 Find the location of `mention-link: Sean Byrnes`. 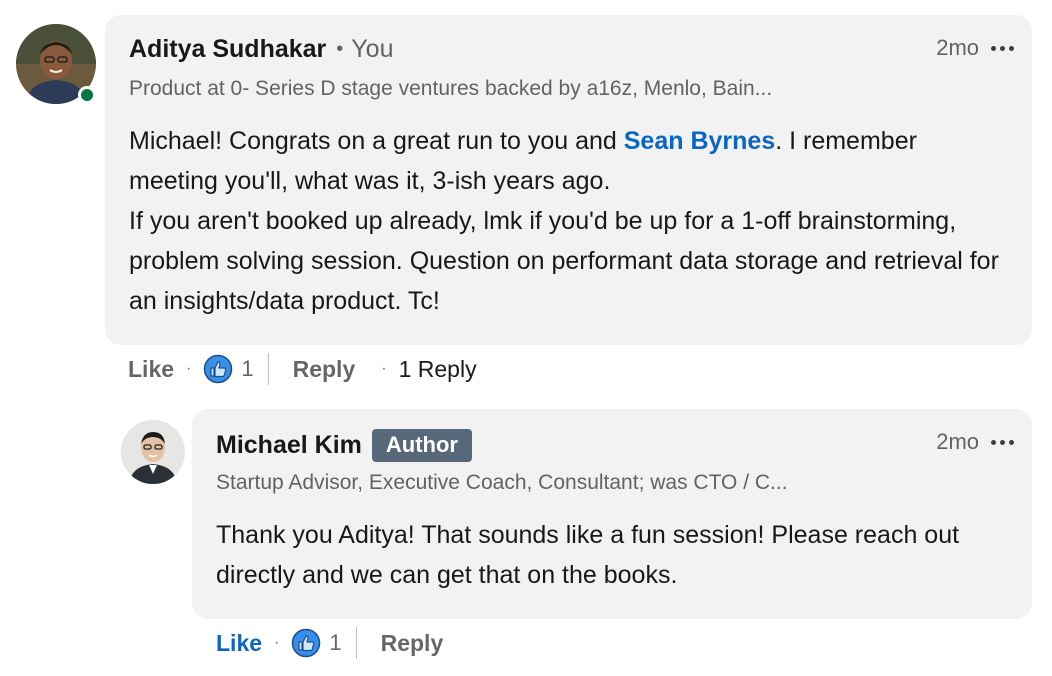

mention-link: Sean Byrnes is located at coordinates (699, 141).